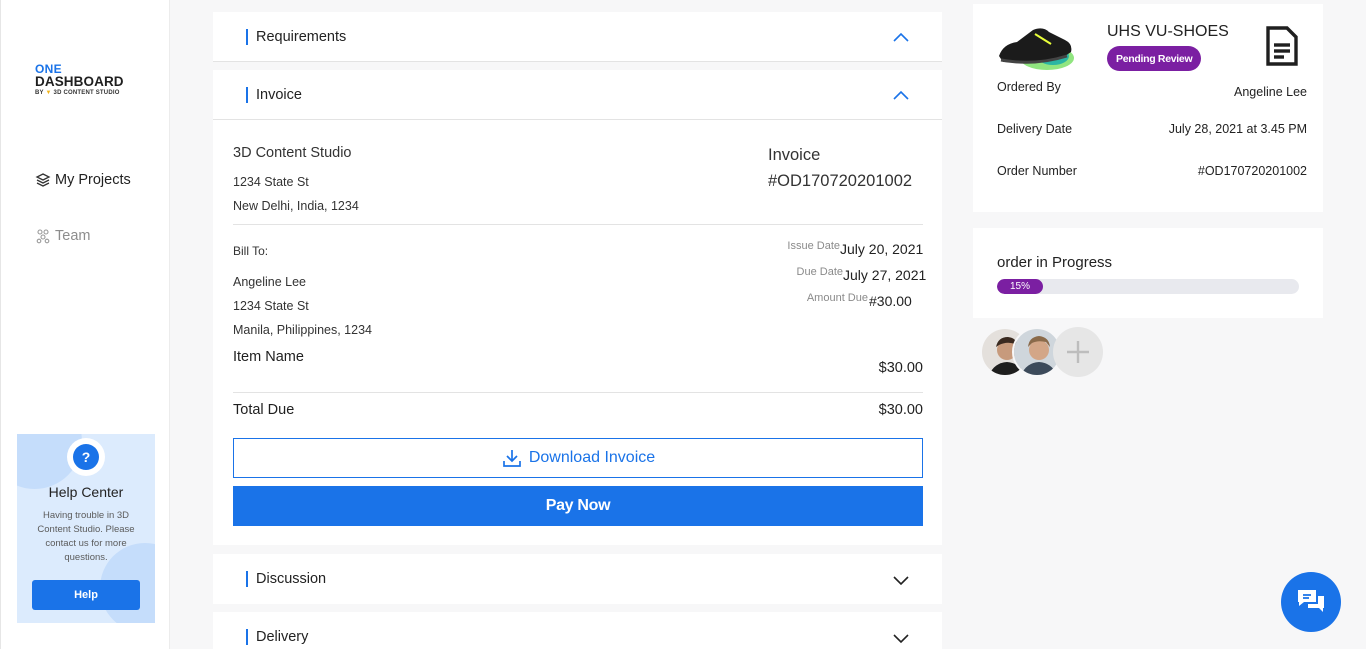 The width and height of the screenshot is (1366, 649). What do you see at coordinates (890, 301) in the screenshot?
I see `amount-due-value: #30.00` at bounding box center [890, 301].